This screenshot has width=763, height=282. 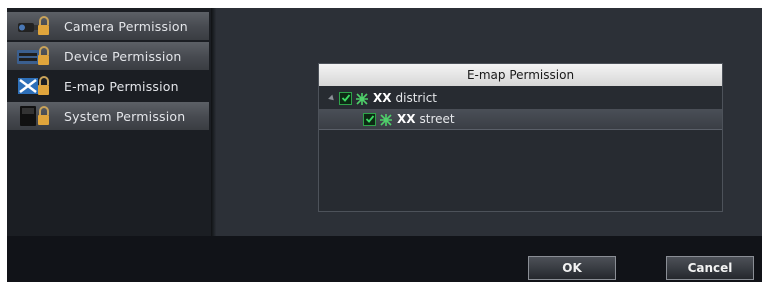 I want to click on expand-arrow-icon, so click(x=332, y=98).